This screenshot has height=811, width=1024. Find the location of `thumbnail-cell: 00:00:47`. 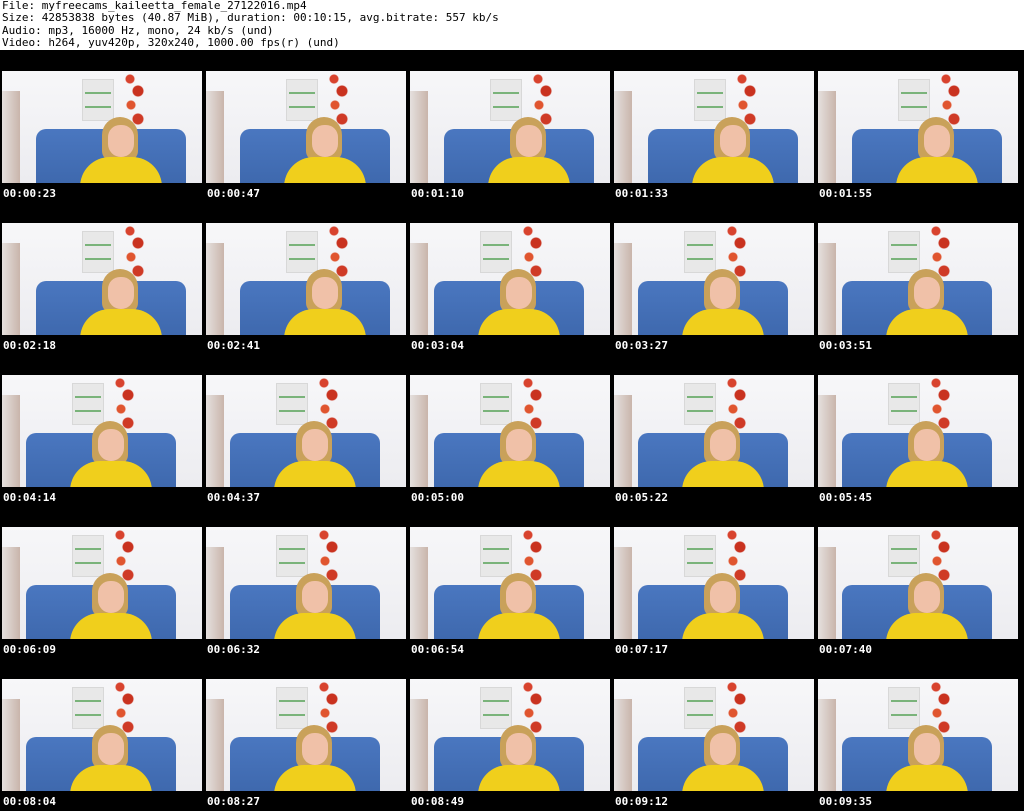

thumbnail-cell: 00:00:47 is located at coordinates (306, 126).